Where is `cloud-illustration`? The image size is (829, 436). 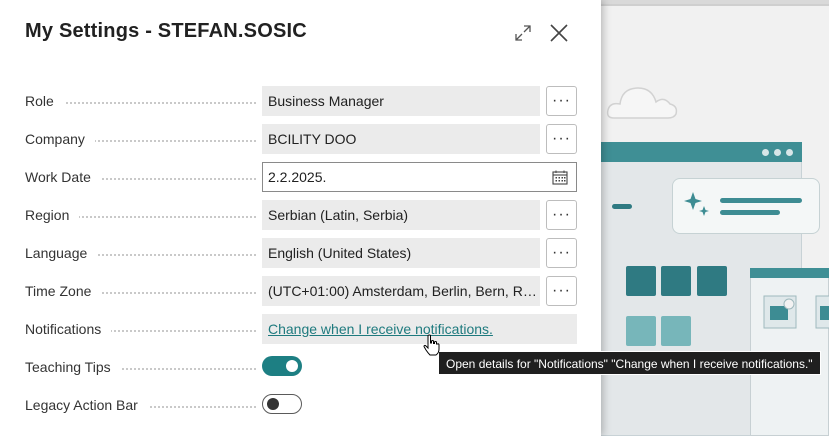 cloud-illustration is located at coordinates (642, 103).